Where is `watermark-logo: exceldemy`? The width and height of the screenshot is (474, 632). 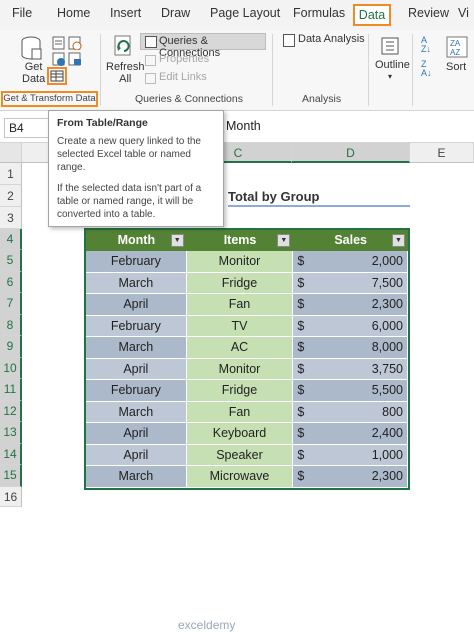
watermark-logo: exceldemy is located at coordinates (207, 625).